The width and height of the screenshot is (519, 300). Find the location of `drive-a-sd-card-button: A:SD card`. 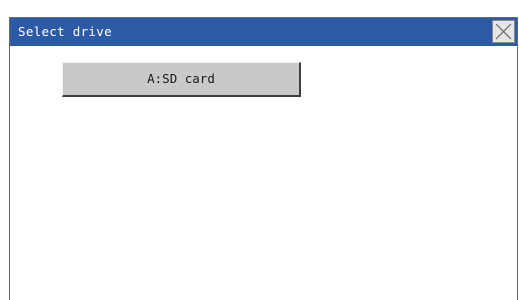

drive-a-sd-card-button: A:SD card is located at coordinates (181, 79).